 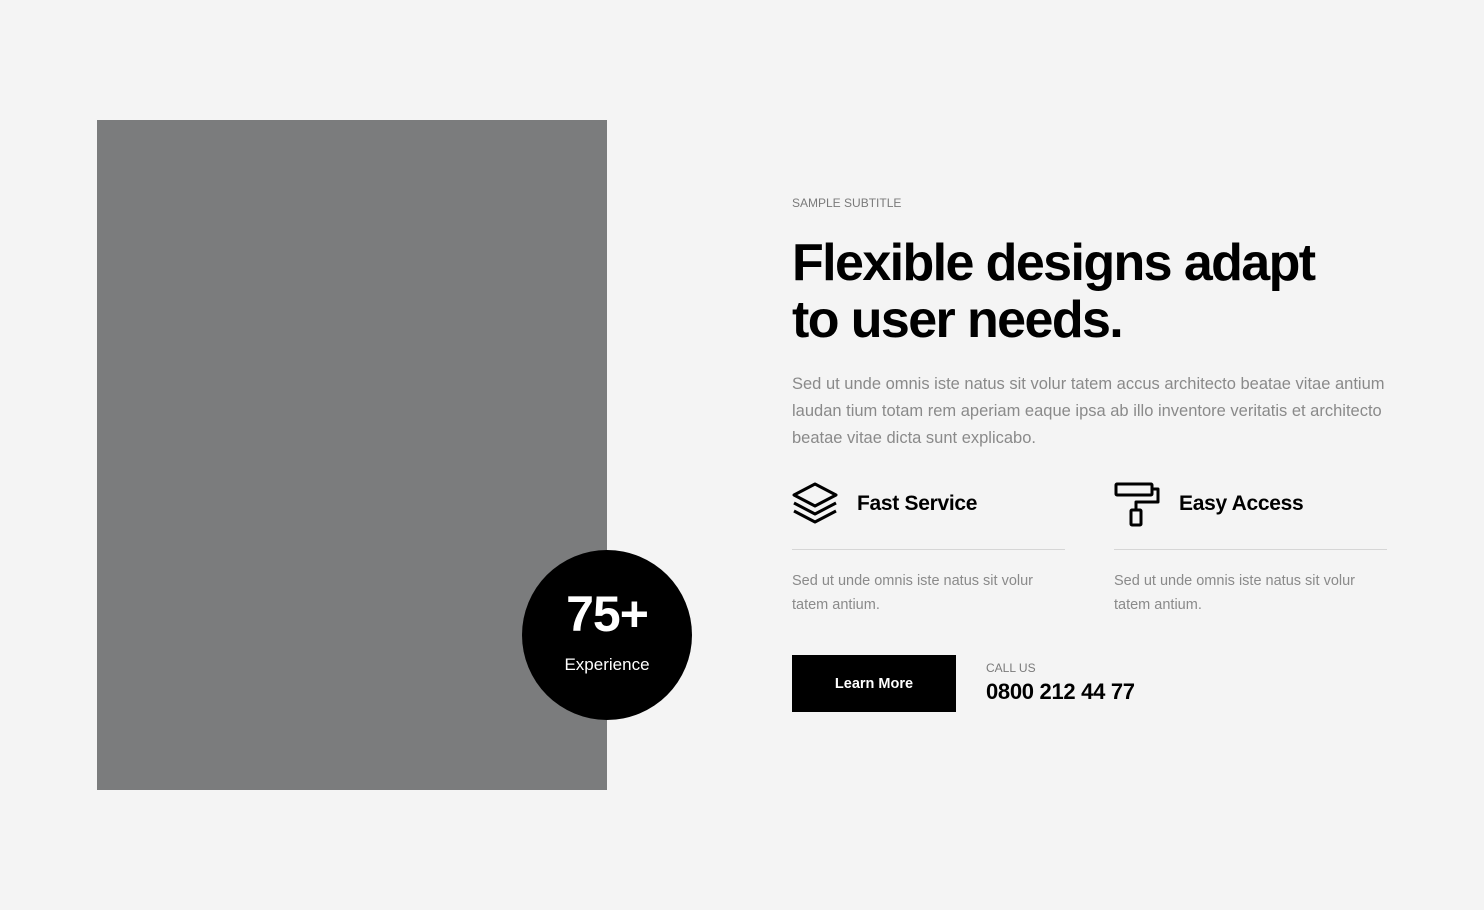 I want to click on feature-header: Easy Access, so click(x=1250, y=504).